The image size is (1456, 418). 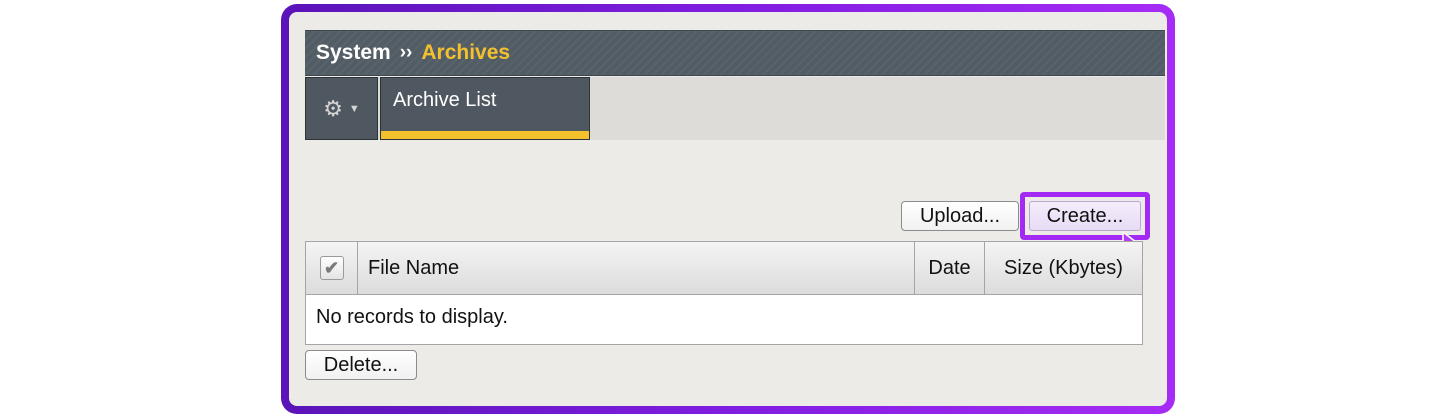 I want to click on tab-bar: ⚙ ▼ Archive List, so click(x=735, y=108).